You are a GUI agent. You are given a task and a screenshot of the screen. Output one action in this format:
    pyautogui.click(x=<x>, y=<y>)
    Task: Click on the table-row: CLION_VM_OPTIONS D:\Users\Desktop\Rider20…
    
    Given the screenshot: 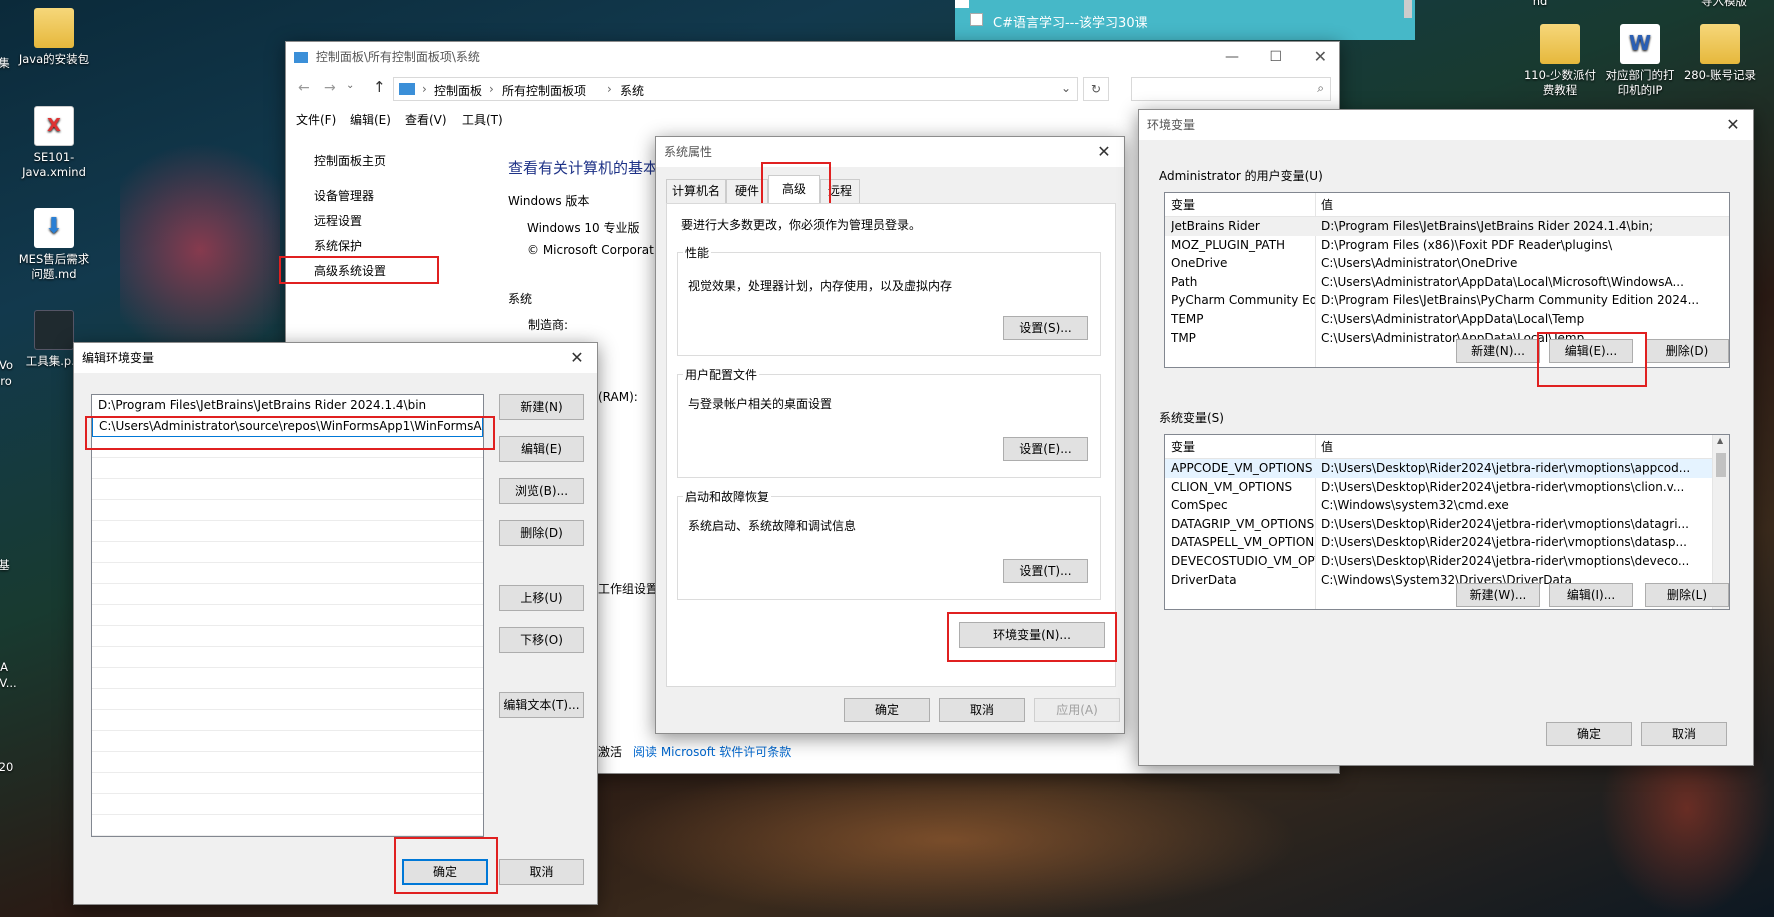 What is the action you would take?
    pyautogui.click(x=1447, y=487)
    